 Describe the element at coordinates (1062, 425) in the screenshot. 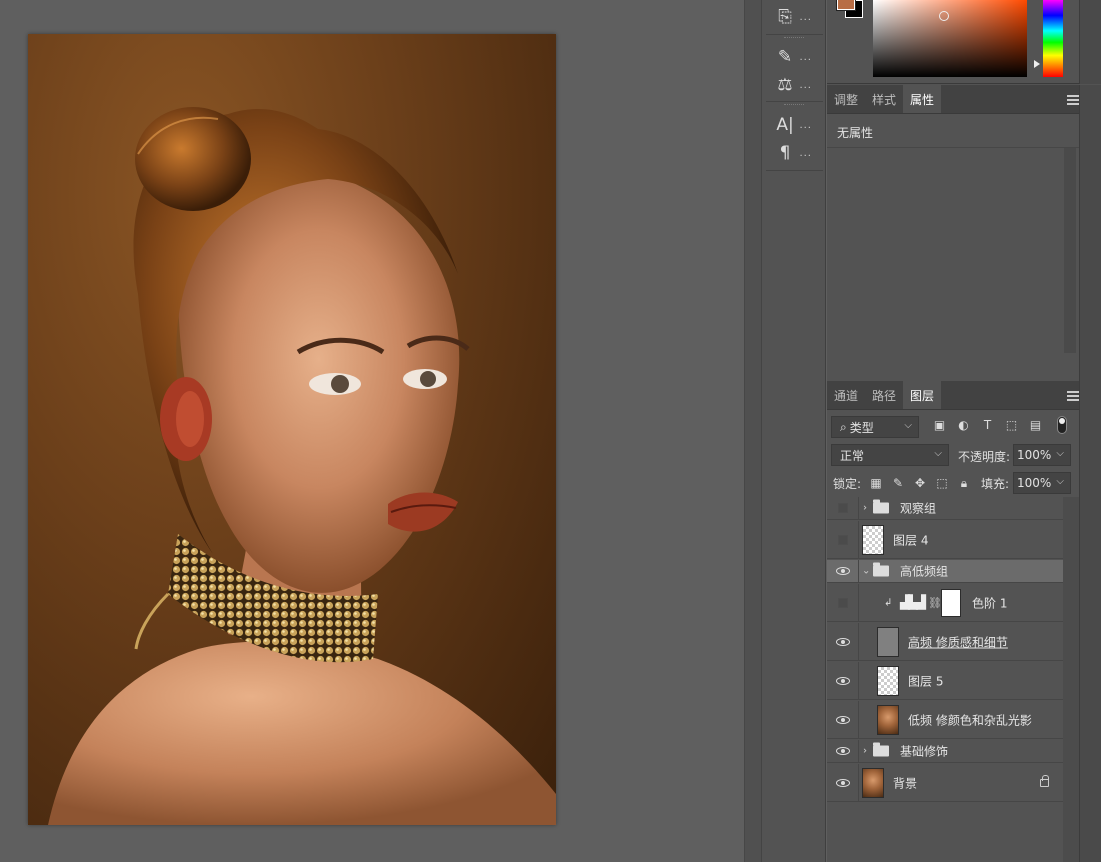

I see `filter-toggle-switch` at that location.